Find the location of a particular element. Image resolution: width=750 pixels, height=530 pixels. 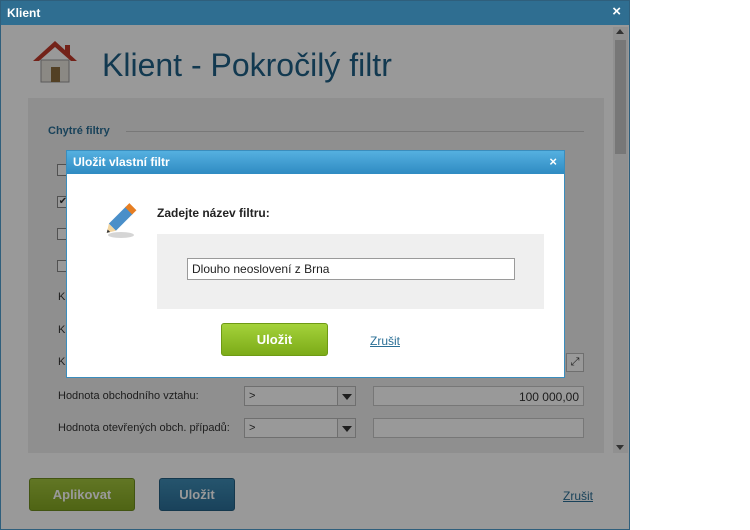

dialog-save-button: Uložit is located at coordinates (274, 339).